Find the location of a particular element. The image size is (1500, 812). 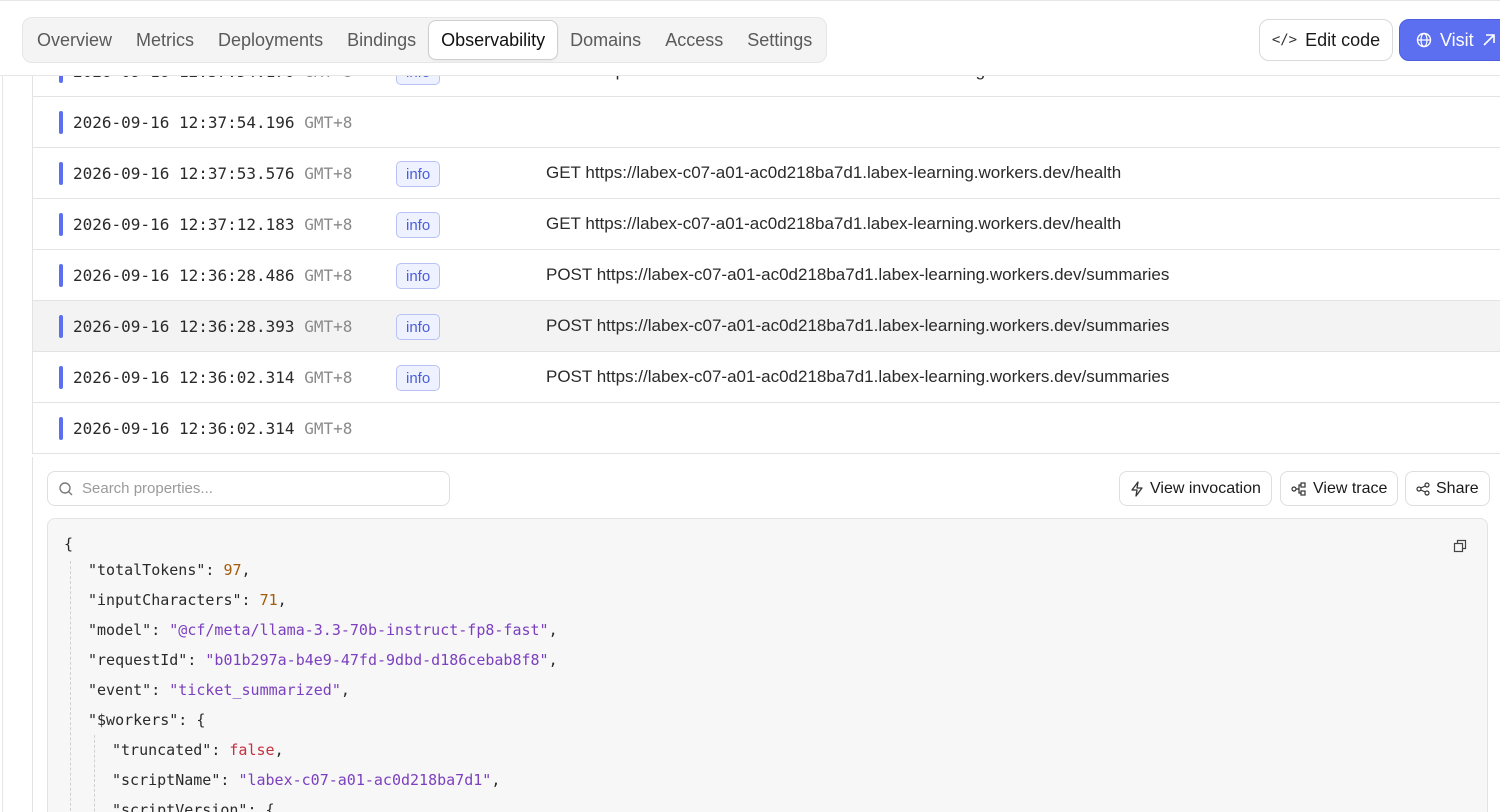

visit-label: Visit is located at coordinates (1457, 39).